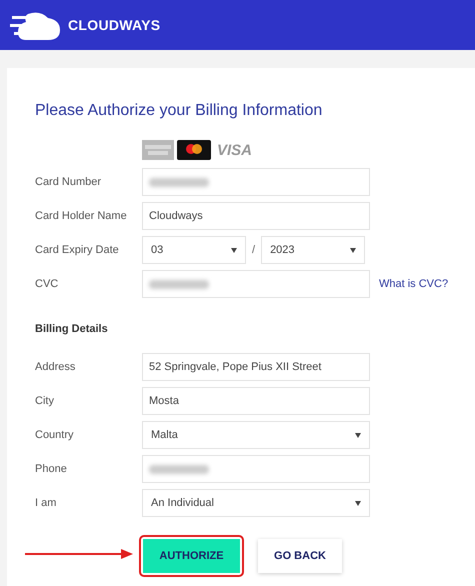  Describe the element at coordinates (47, 284) in the screenshot. I see `field-label: CVC` at that location.